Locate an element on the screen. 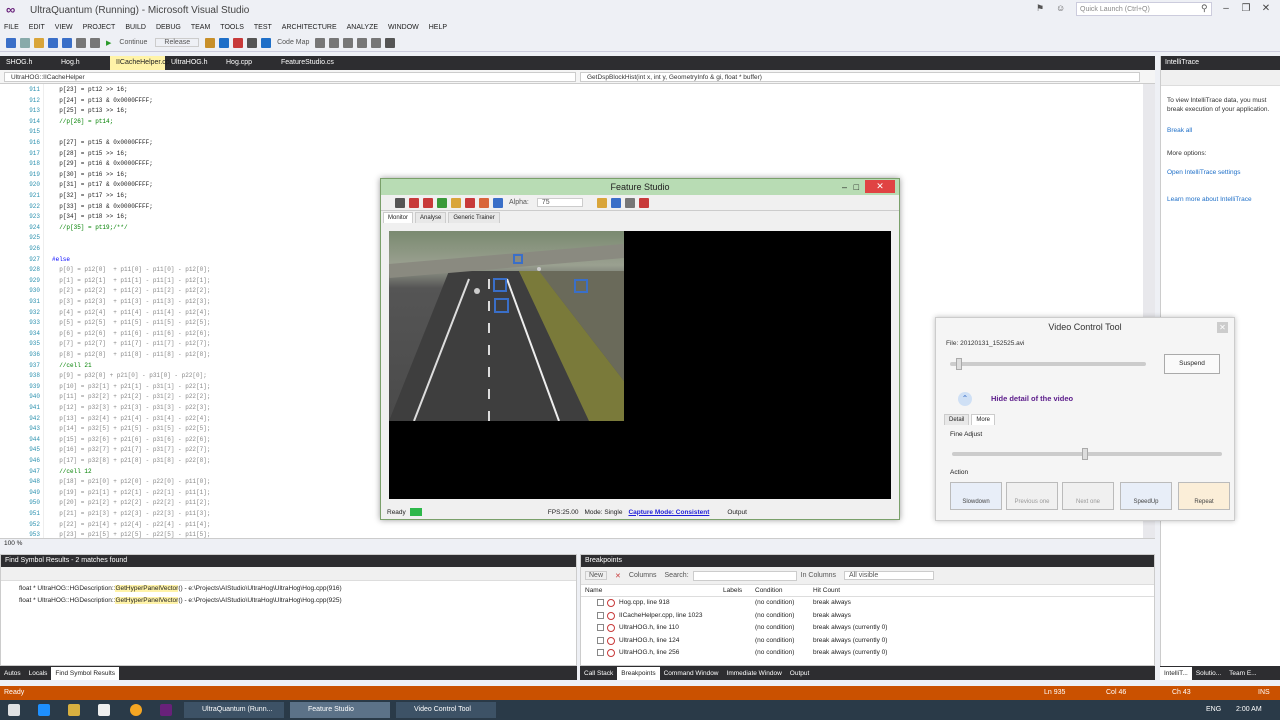  fs-open-icon is located at coordinates (400, 202).